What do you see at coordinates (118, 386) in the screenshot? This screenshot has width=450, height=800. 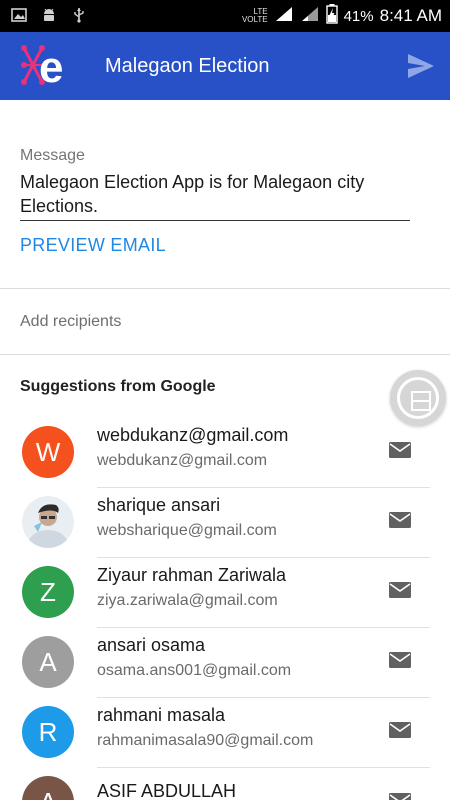 I see `suggestions-heading: Suggestions from Google` at bounding box center [118, 386].